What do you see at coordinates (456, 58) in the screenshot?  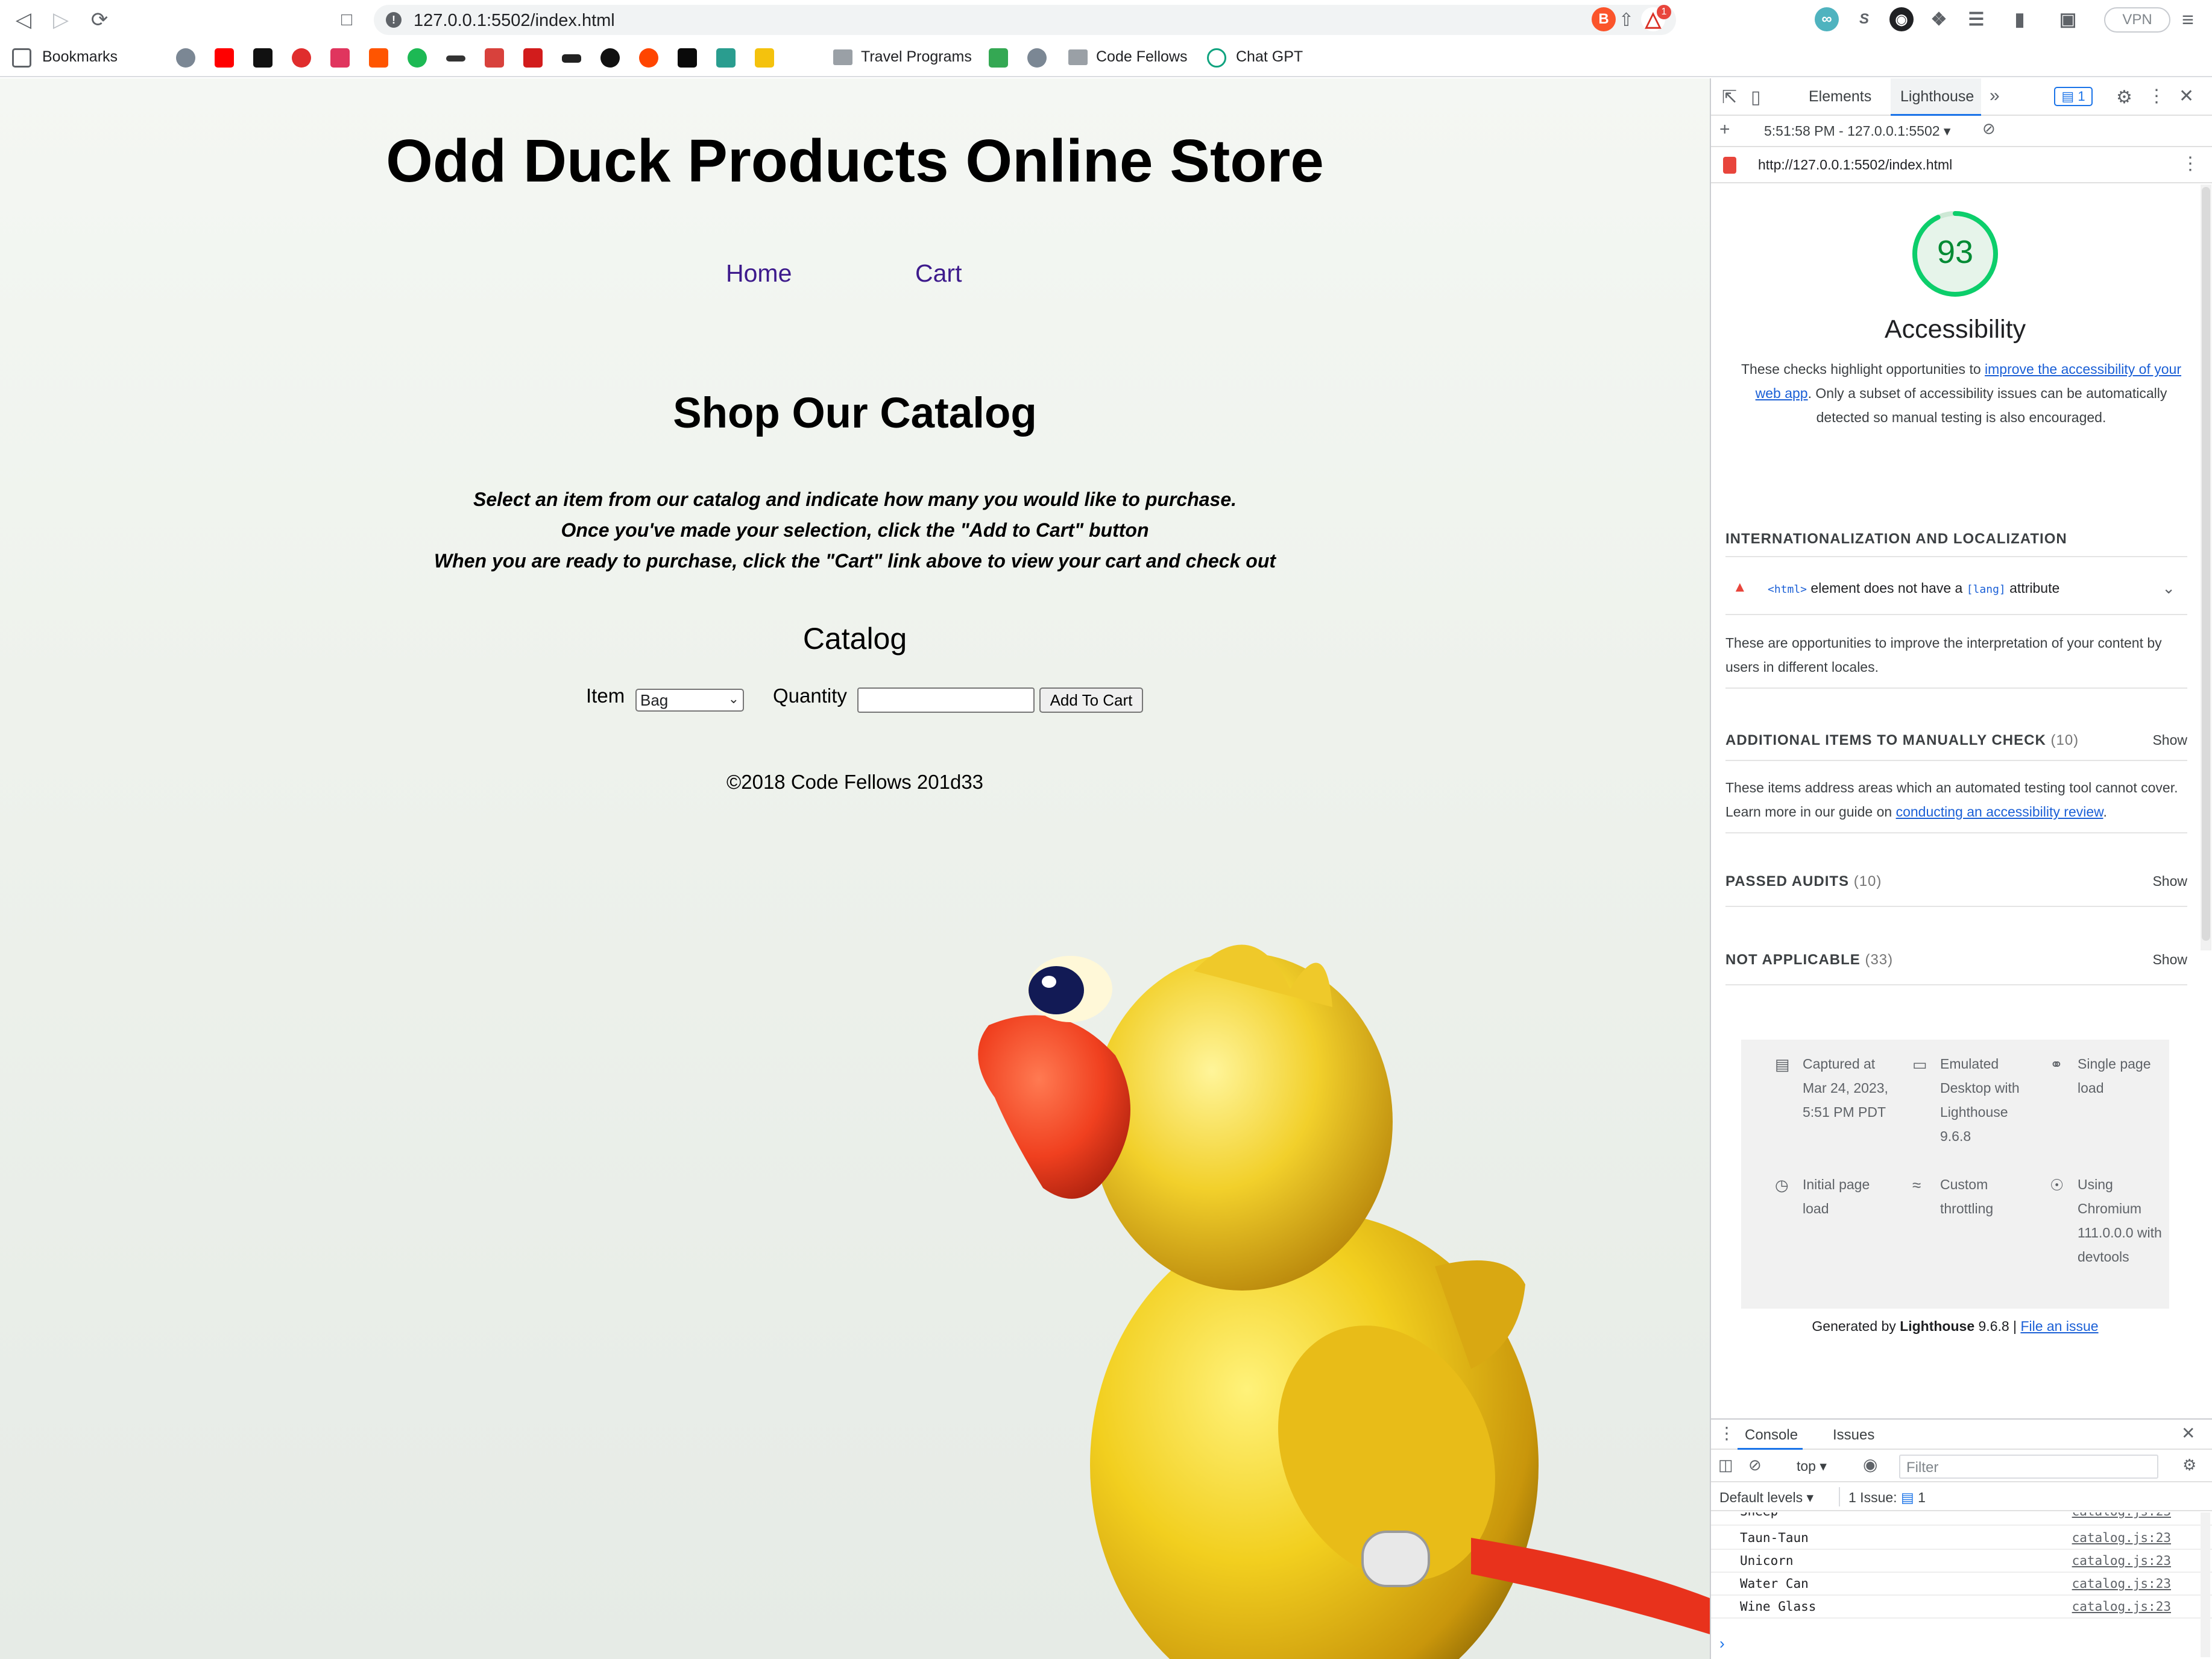 I see `bookmark-icon-dots` at bounding box center [456, 58].